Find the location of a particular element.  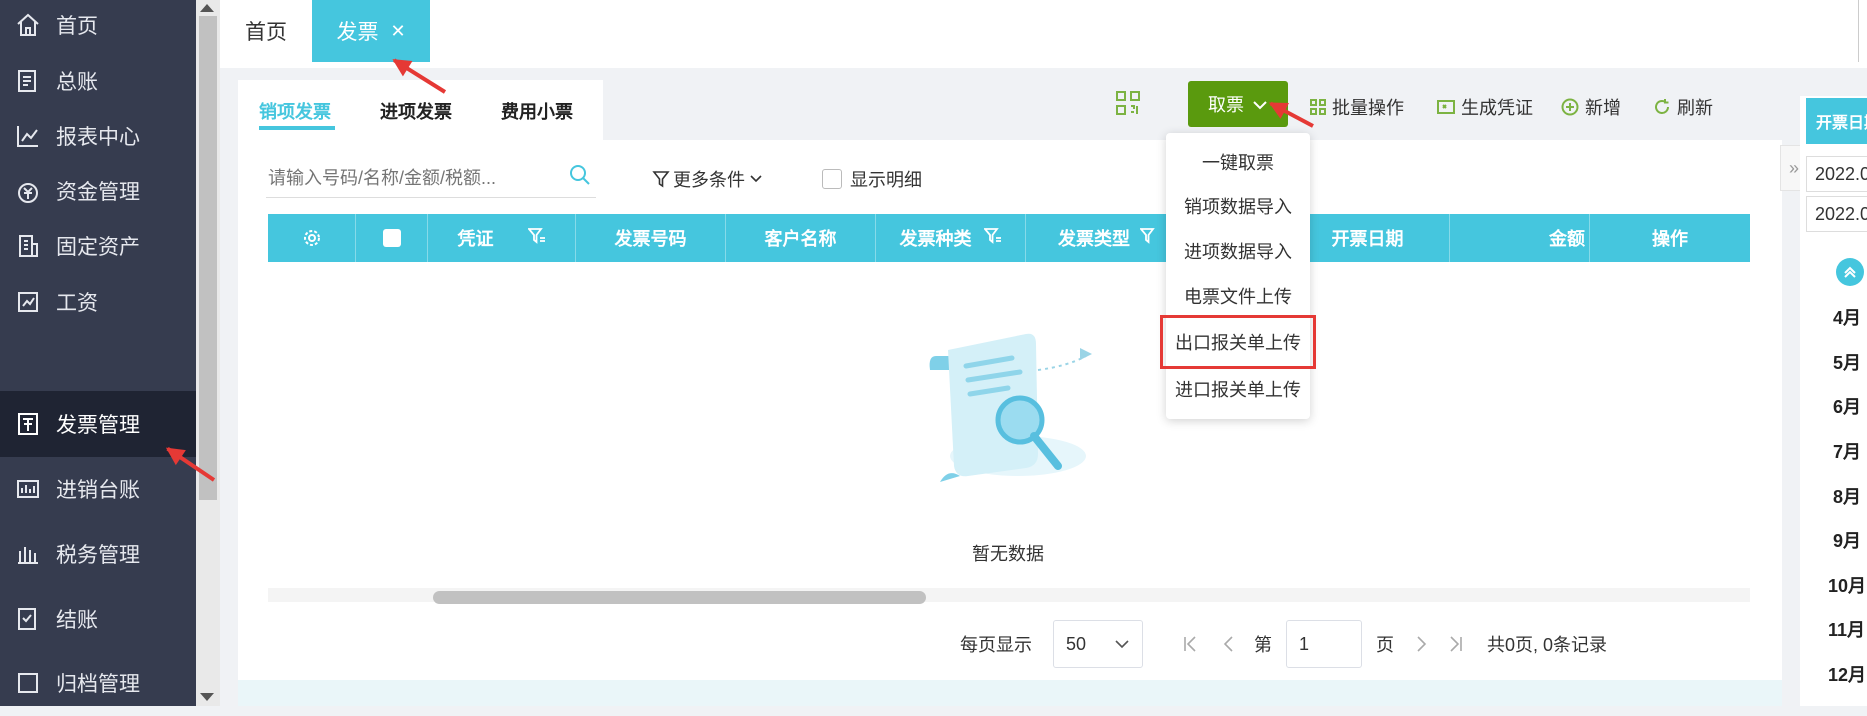

month-item: 12月 is located at coordinates (1847, 674).